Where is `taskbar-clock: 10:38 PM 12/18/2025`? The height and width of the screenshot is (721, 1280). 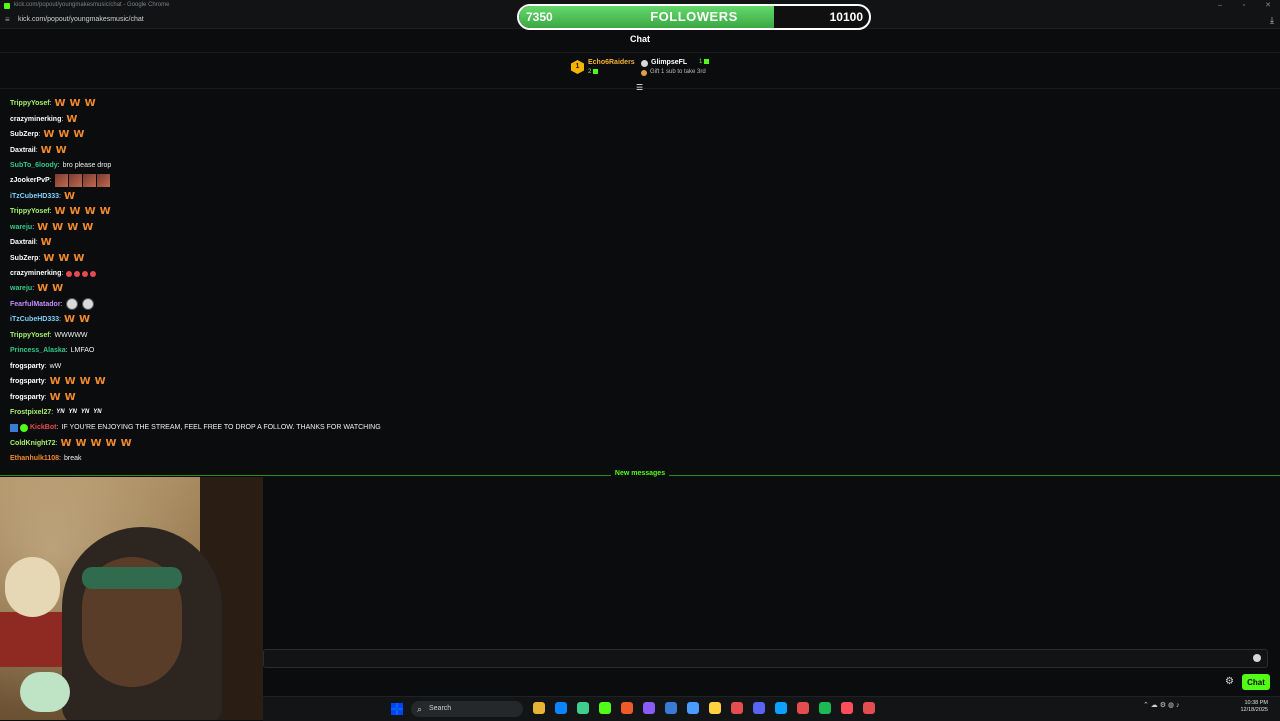
taskbar-clock: 10:38 PM 12/18/2025 is located at coordinates (1252, 707).